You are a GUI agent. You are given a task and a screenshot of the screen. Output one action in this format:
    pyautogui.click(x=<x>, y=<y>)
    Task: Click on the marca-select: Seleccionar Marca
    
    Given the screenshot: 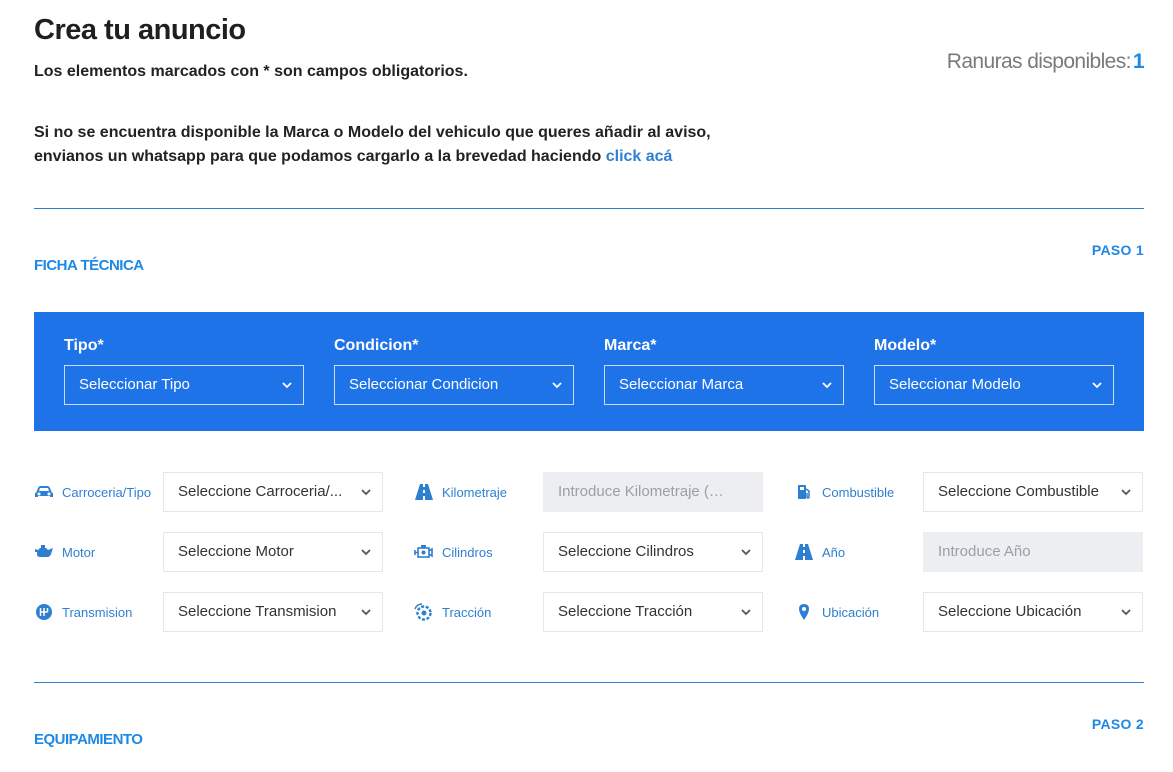 What is the action you would take?
    pyautogui.click(x=724, y=385)
    